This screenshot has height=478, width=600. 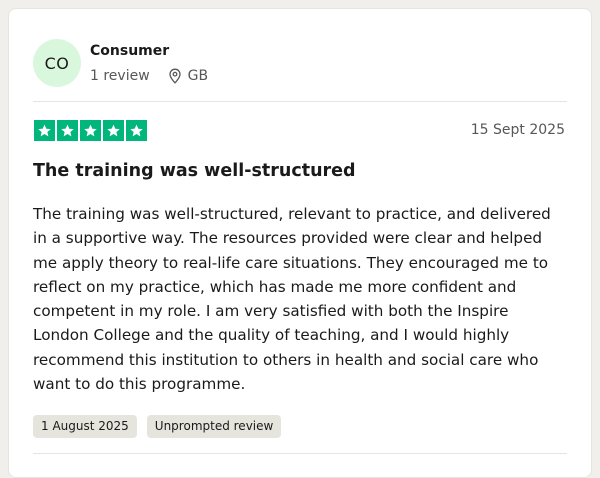 I want to click on review-type-badge: Unprompted review, so click(x=214, y=426).